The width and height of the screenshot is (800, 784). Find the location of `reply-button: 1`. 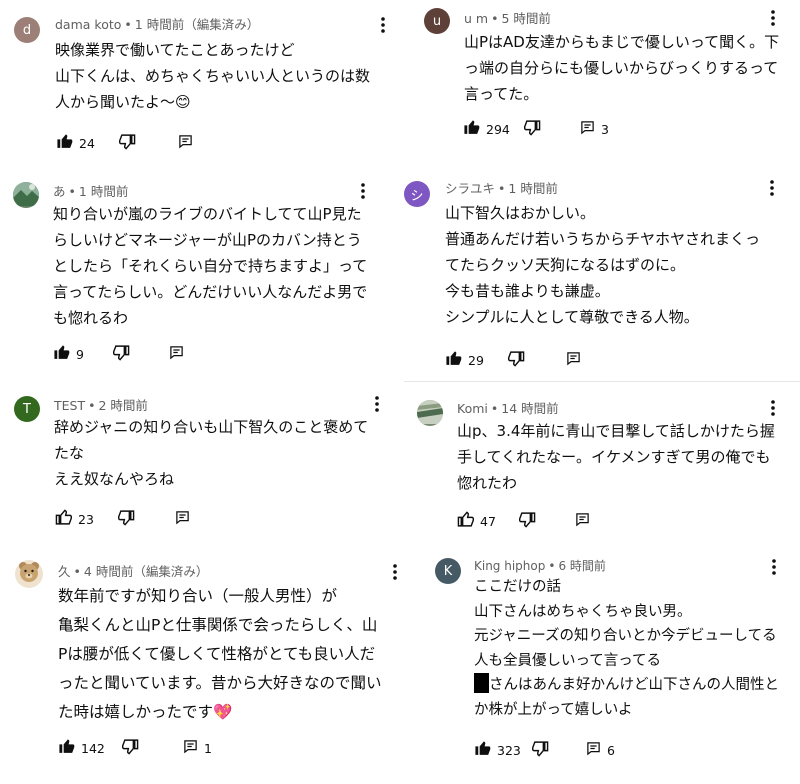

reply-button: 1 is located at coordinates (197, 748).